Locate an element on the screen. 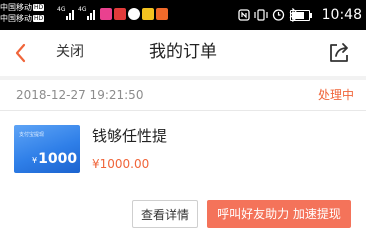 This screenshot has height=244, width=366. status-bar: 中国移动 HD 中国移动 HD 4G 4G 10:48 is located at coordinates (183, 15).